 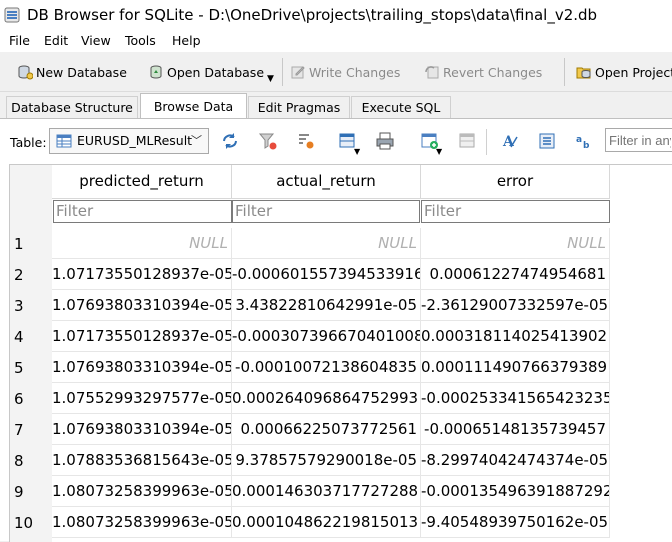 What do you see at coordinates (583, 73) in the screenshot?
I see `open-project-icon` at bounding box center [583, 73].